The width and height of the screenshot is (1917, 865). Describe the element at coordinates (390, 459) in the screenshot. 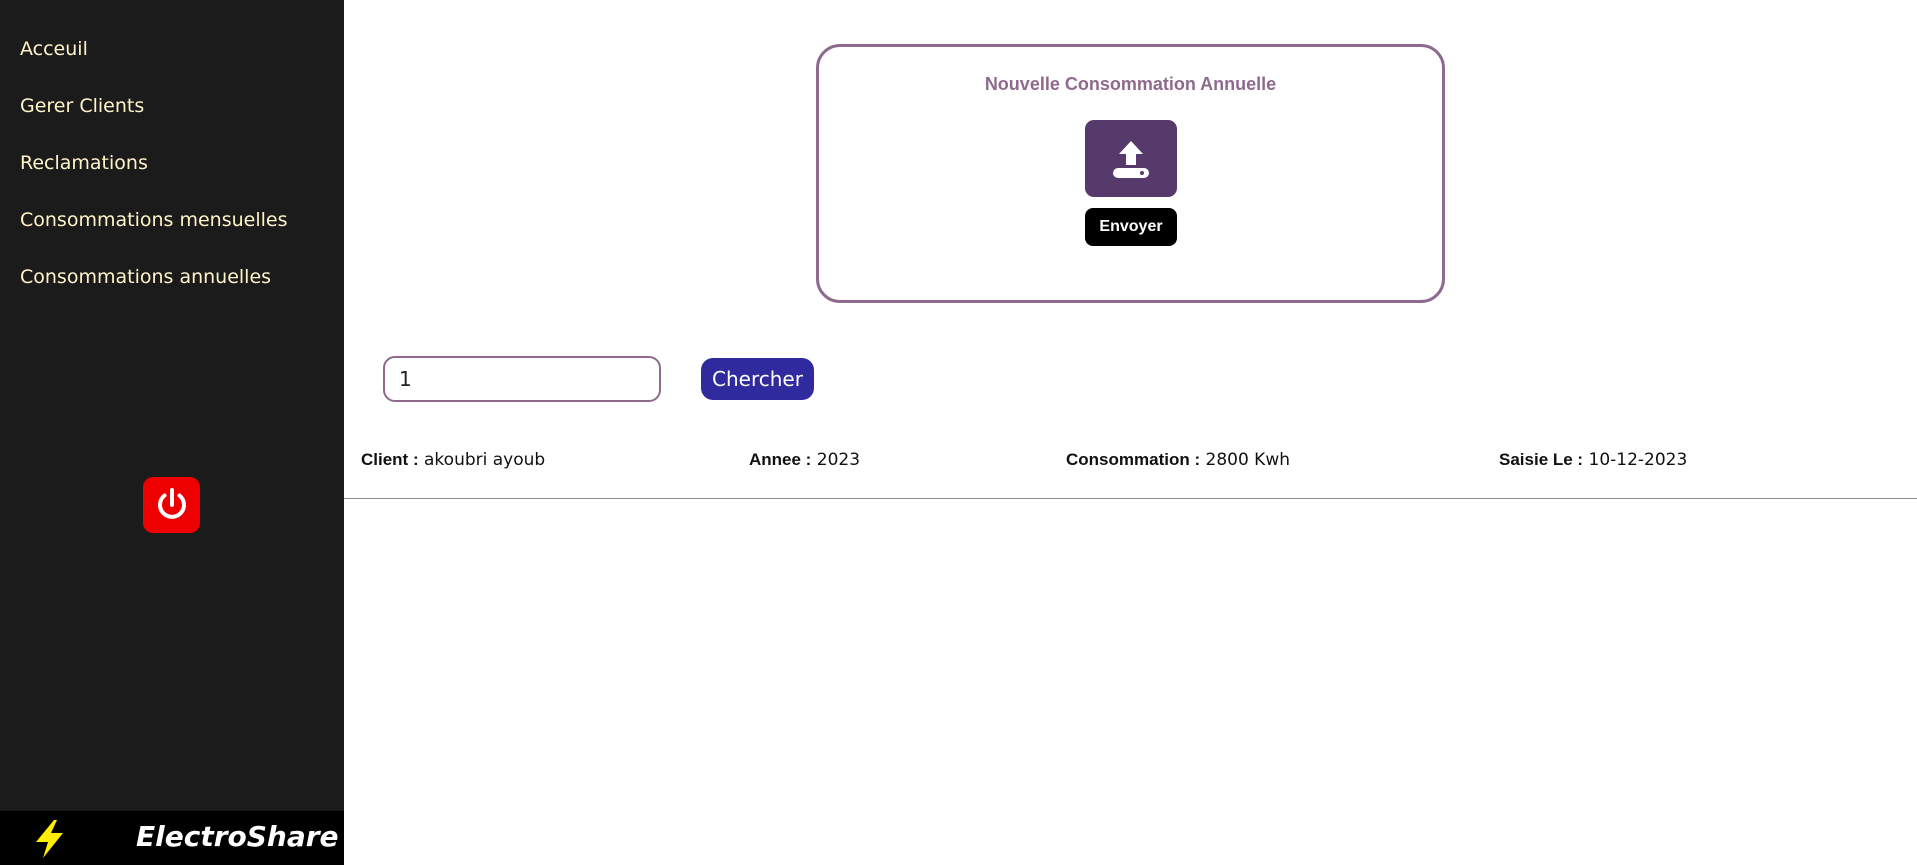

I see `client-label: Client :` at that location.